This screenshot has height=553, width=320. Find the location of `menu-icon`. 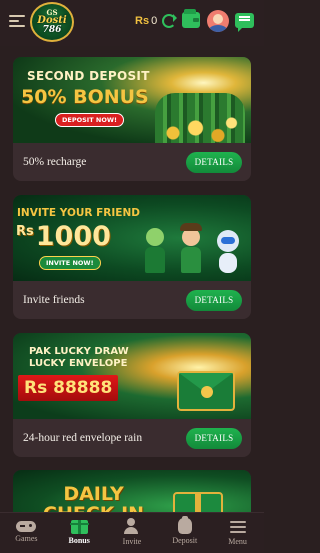

menu-icon is located at coordinates (17, 22).